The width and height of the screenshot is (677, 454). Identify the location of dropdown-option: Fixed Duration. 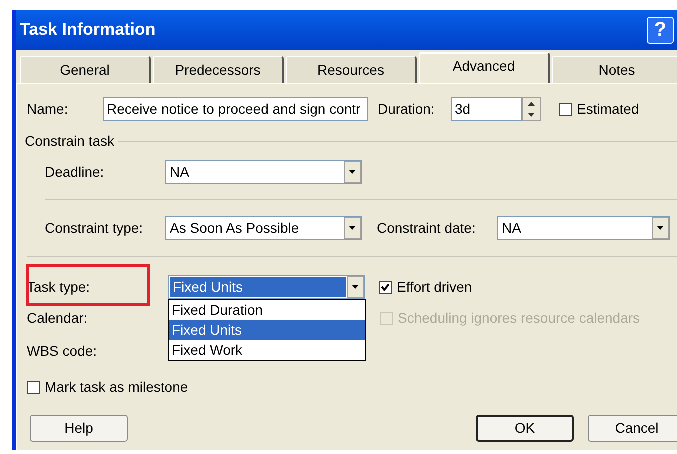
(267, 310).